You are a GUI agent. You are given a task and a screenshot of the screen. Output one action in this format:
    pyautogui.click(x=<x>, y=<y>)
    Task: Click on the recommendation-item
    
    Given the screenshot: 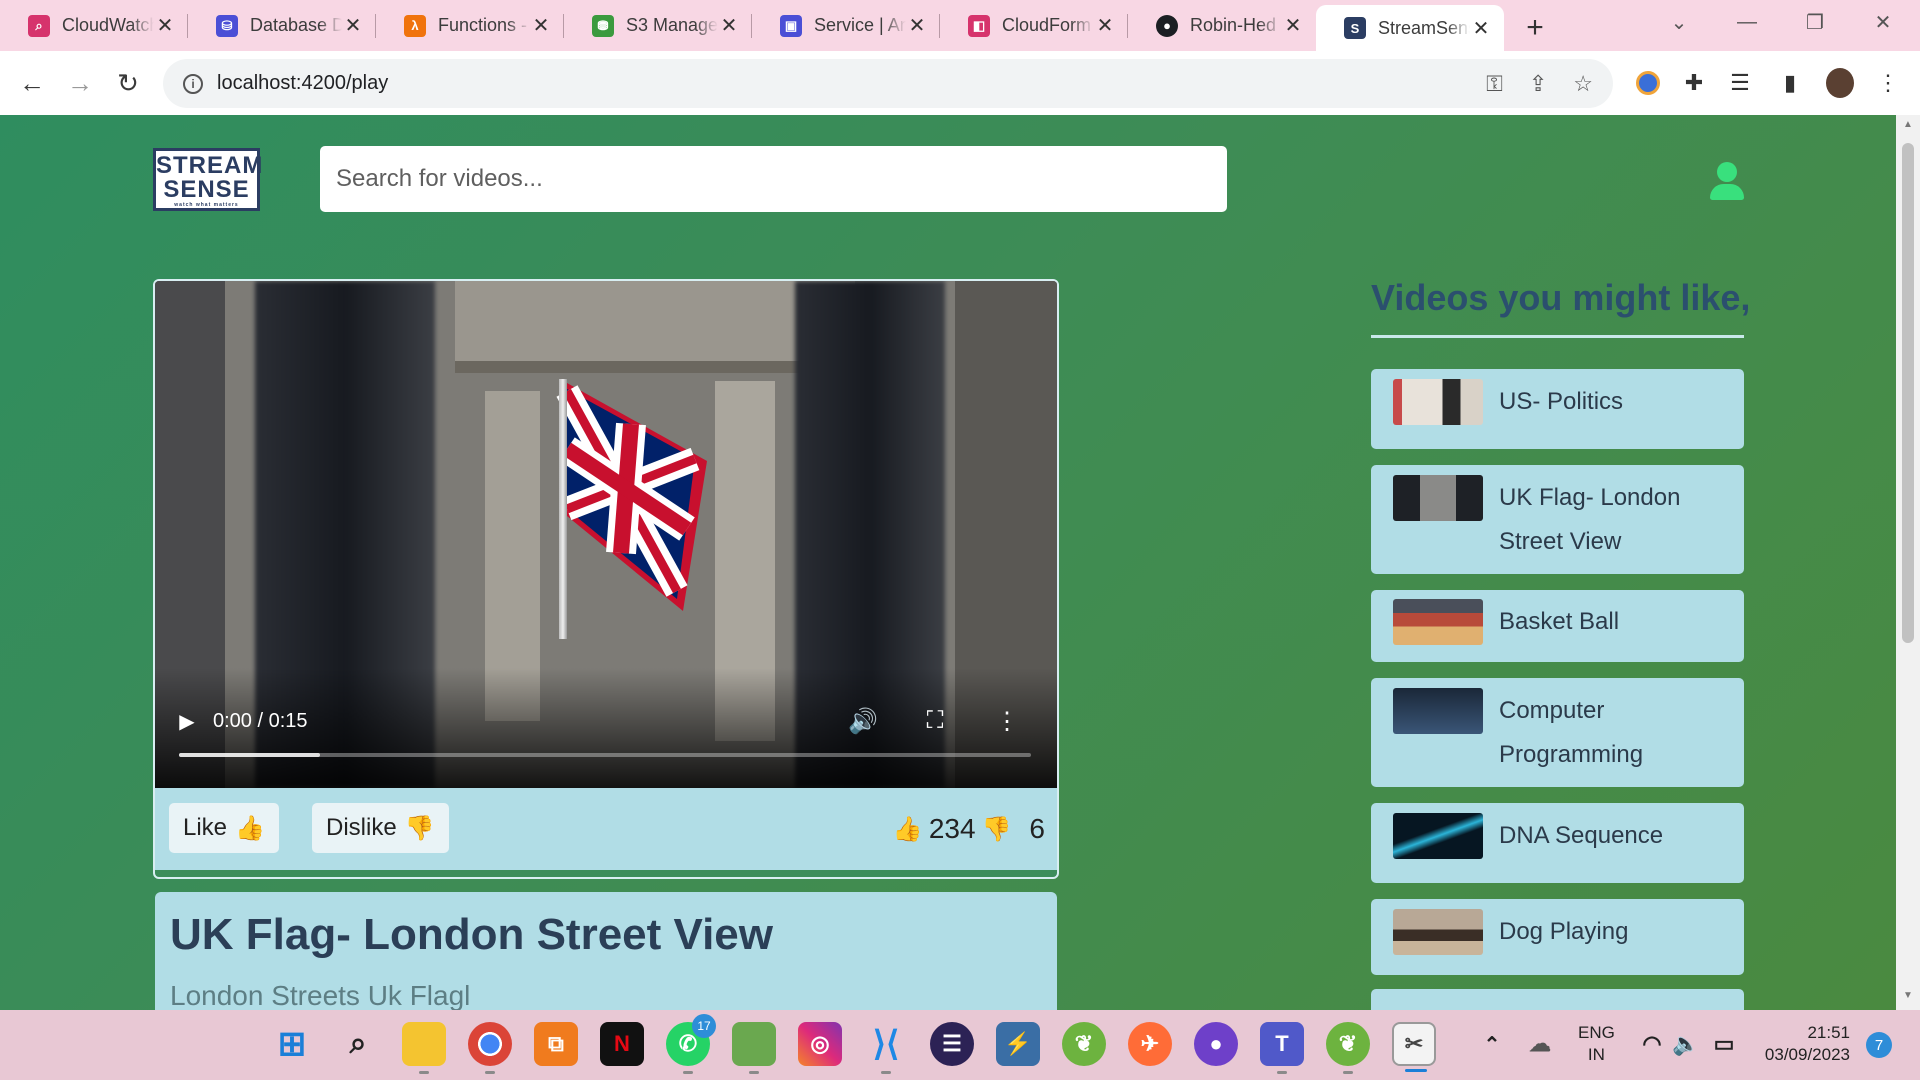 What is the action you would take?
    pyautogui.click(x=1557, y=999)
    